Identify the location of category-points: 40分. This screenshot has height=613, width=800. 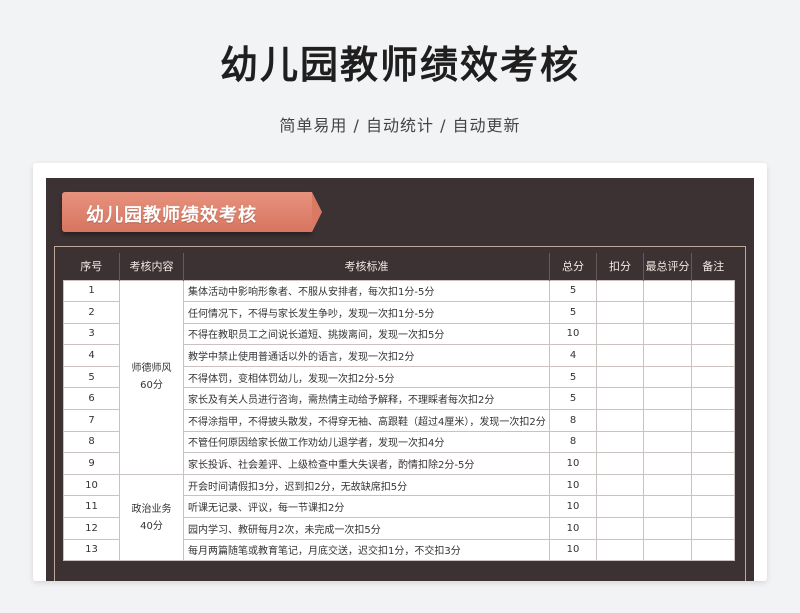
(151, 526).